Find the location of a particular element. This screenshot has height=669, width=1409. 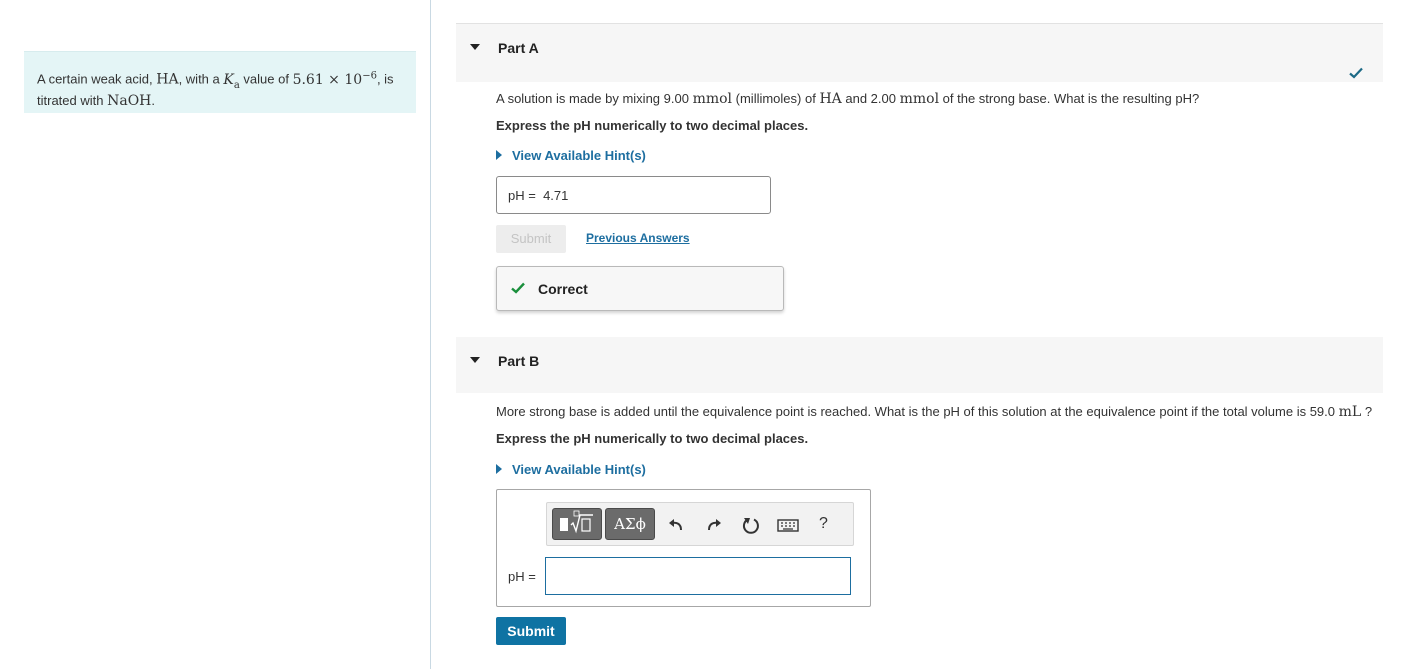

greek-symbols-button: ΑΣϕ is located at coordinates (630, 524).